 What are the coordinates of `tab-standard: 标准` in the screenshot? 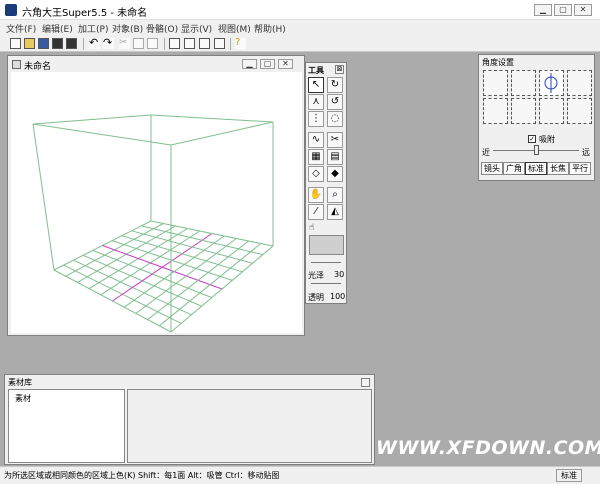 It's located at (536, 168).